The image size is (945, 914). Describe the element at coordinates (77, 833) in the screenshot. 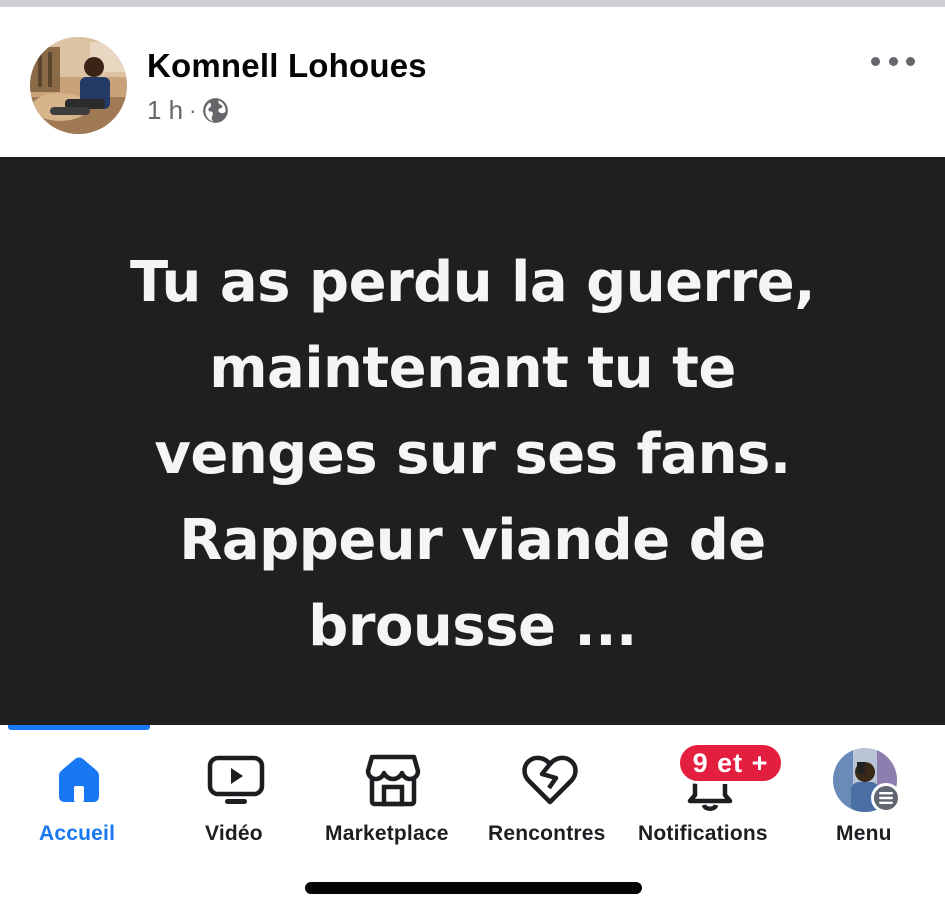

I see `tab-label: Accueil` at that location.